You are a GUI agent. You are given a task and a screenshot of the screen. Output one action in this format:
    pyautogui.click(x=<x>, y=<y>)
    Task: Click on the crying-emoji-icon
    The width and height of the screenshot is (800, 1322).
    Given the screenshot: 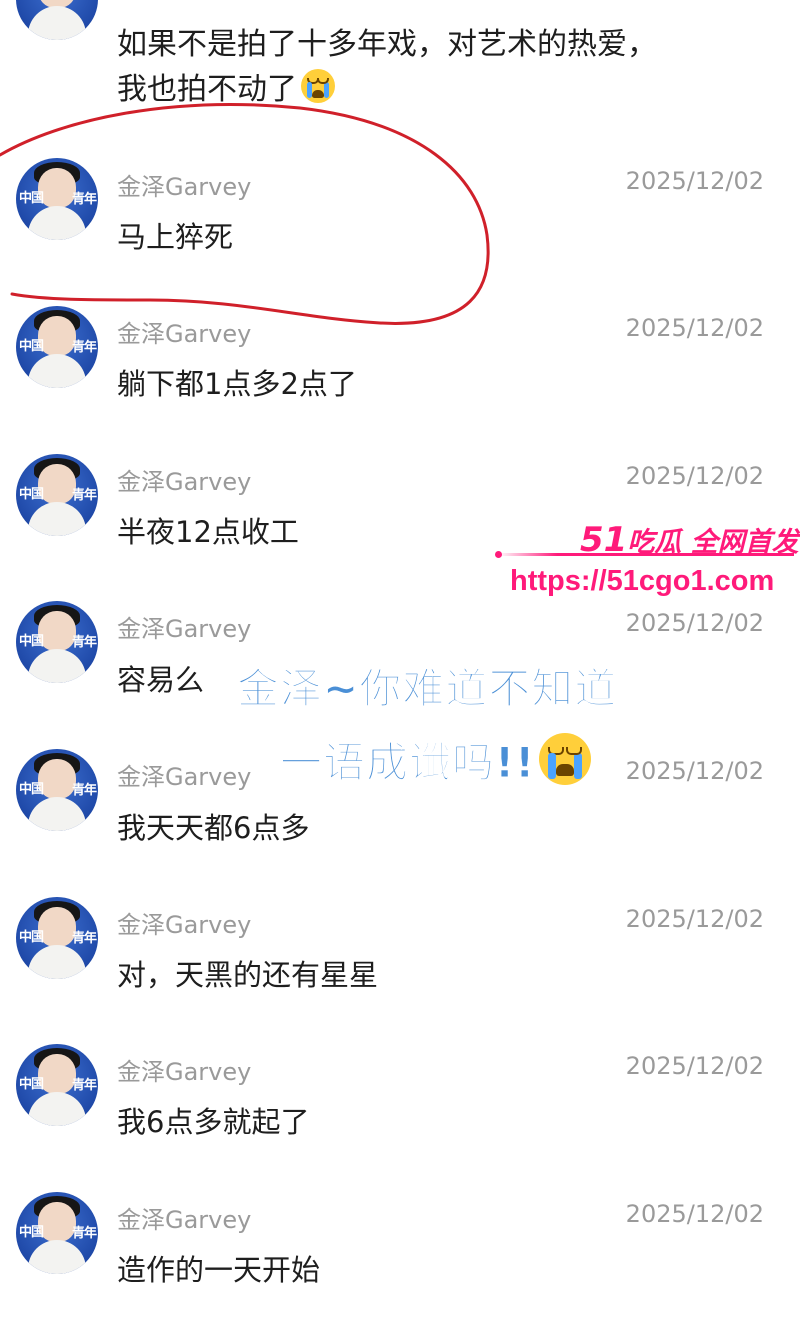 What is the action you would take?
    pyautogui.click(x=565, y=759)
    